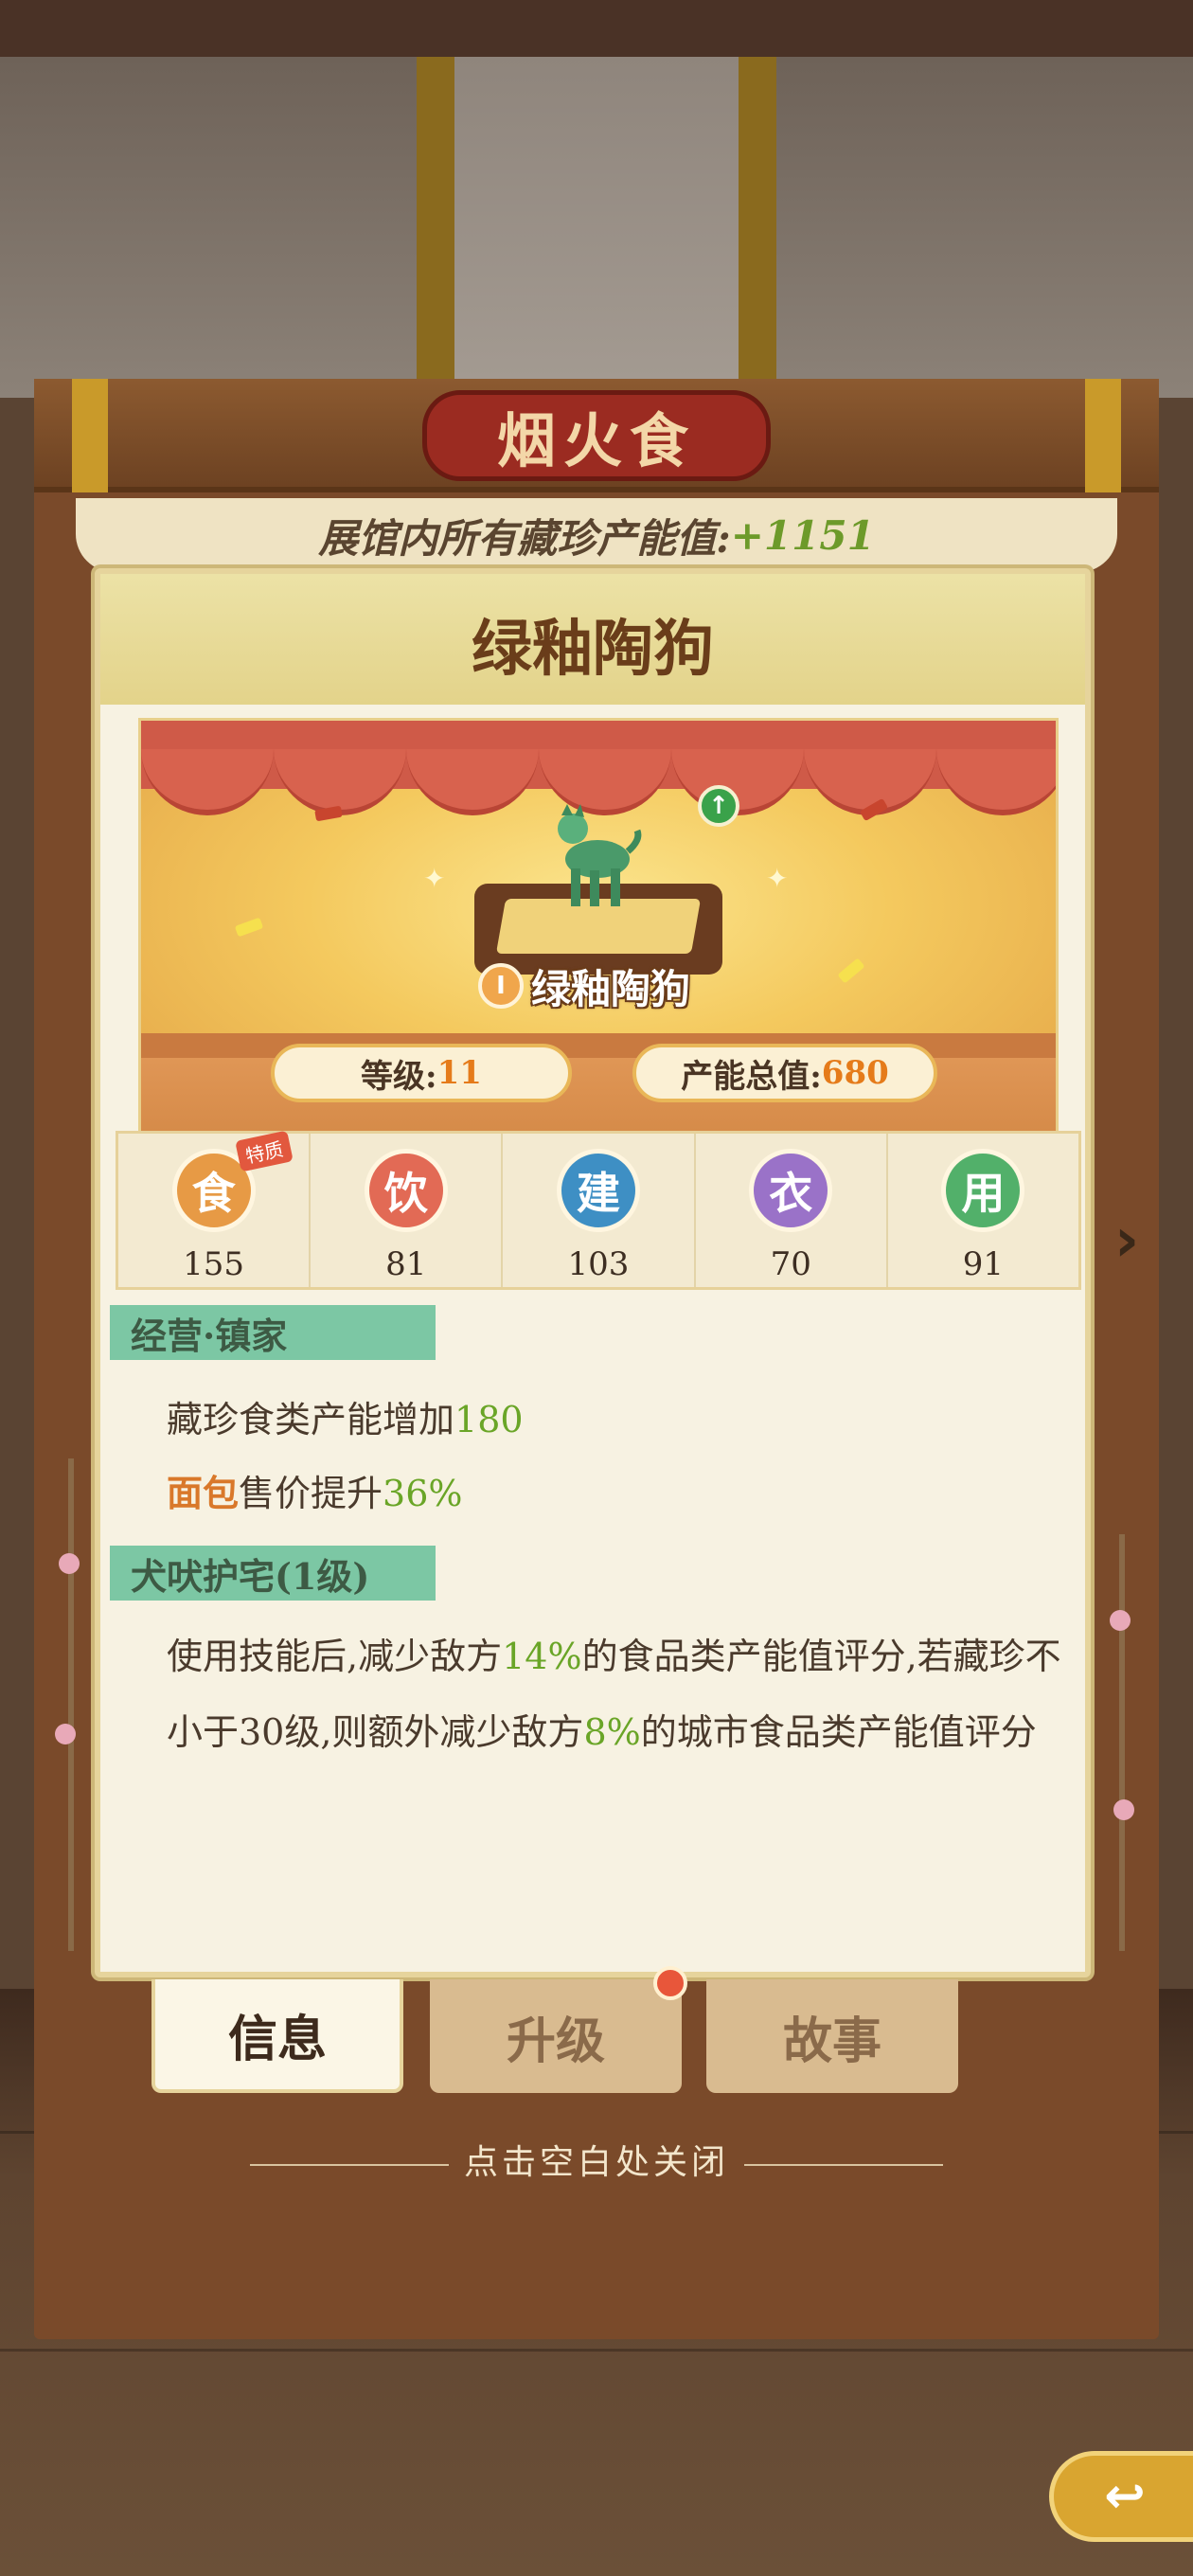  Describe the element at coordinates (598, 768) in the screenshot. I see `curtain` at that location.